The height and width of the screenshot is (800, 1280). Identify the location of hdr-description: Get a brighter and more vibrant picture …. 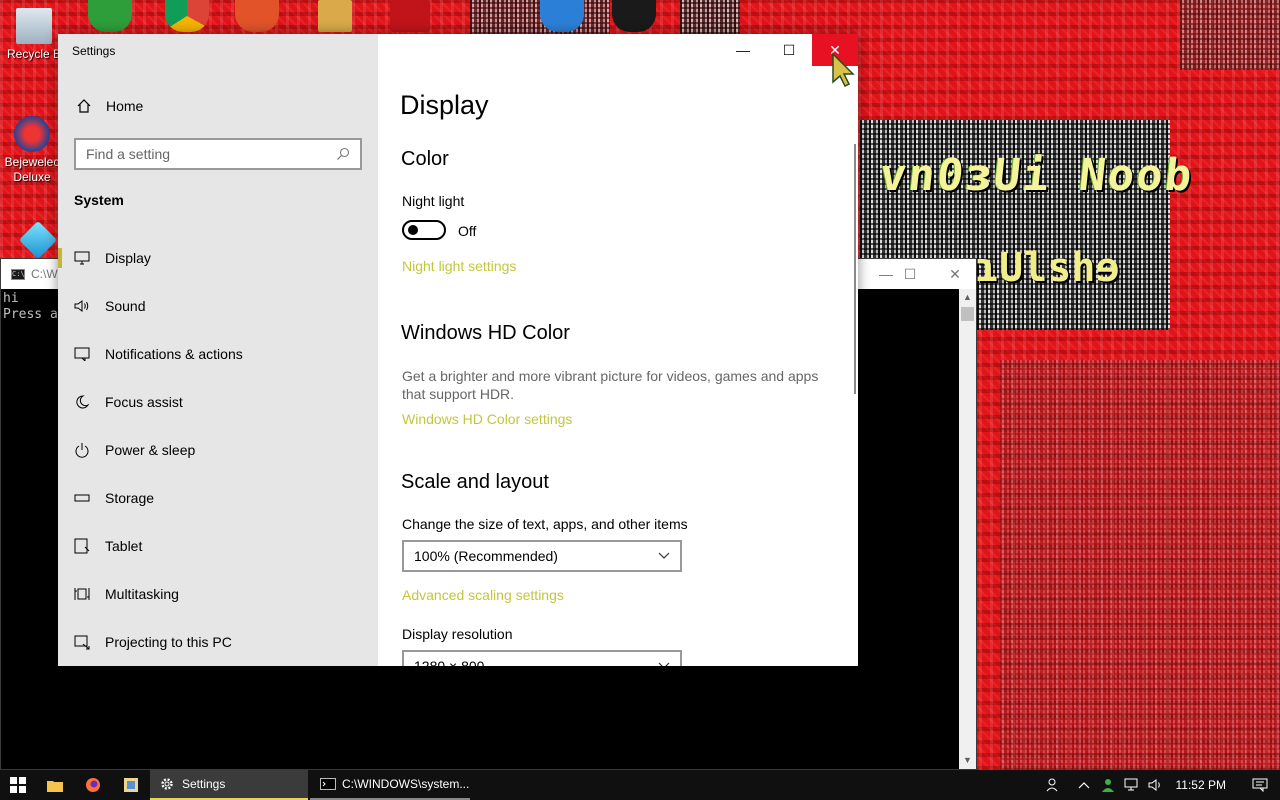
(610, 385).